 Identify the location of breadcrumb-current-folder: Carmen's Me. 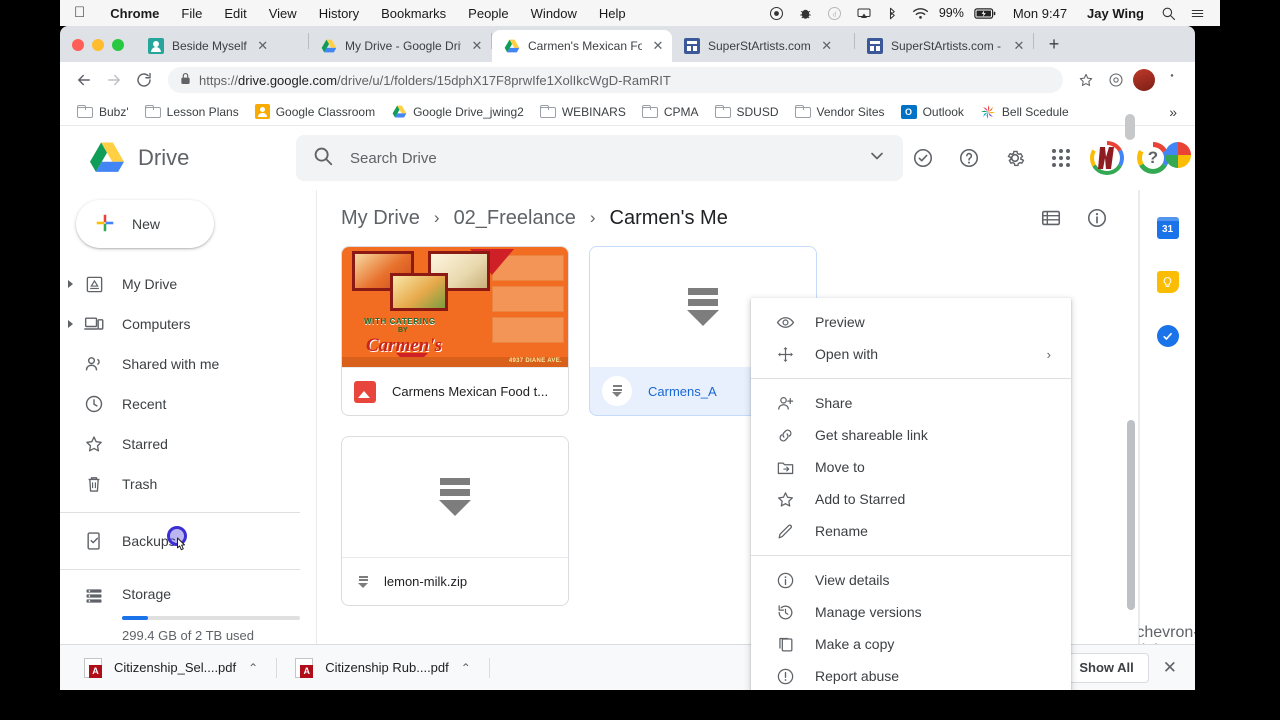
(669, 218).